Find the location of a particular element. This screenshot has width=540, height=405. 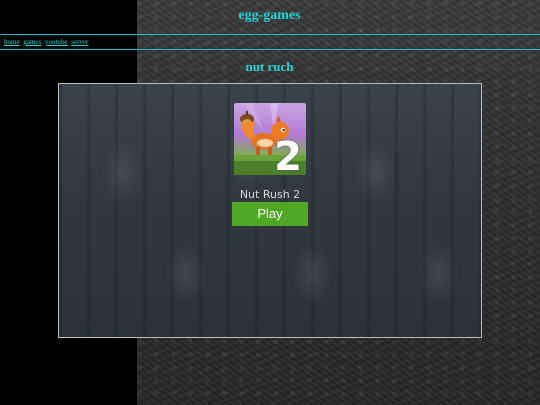

game-title: Nut Rush 2 is located at coordinates (270, 194).